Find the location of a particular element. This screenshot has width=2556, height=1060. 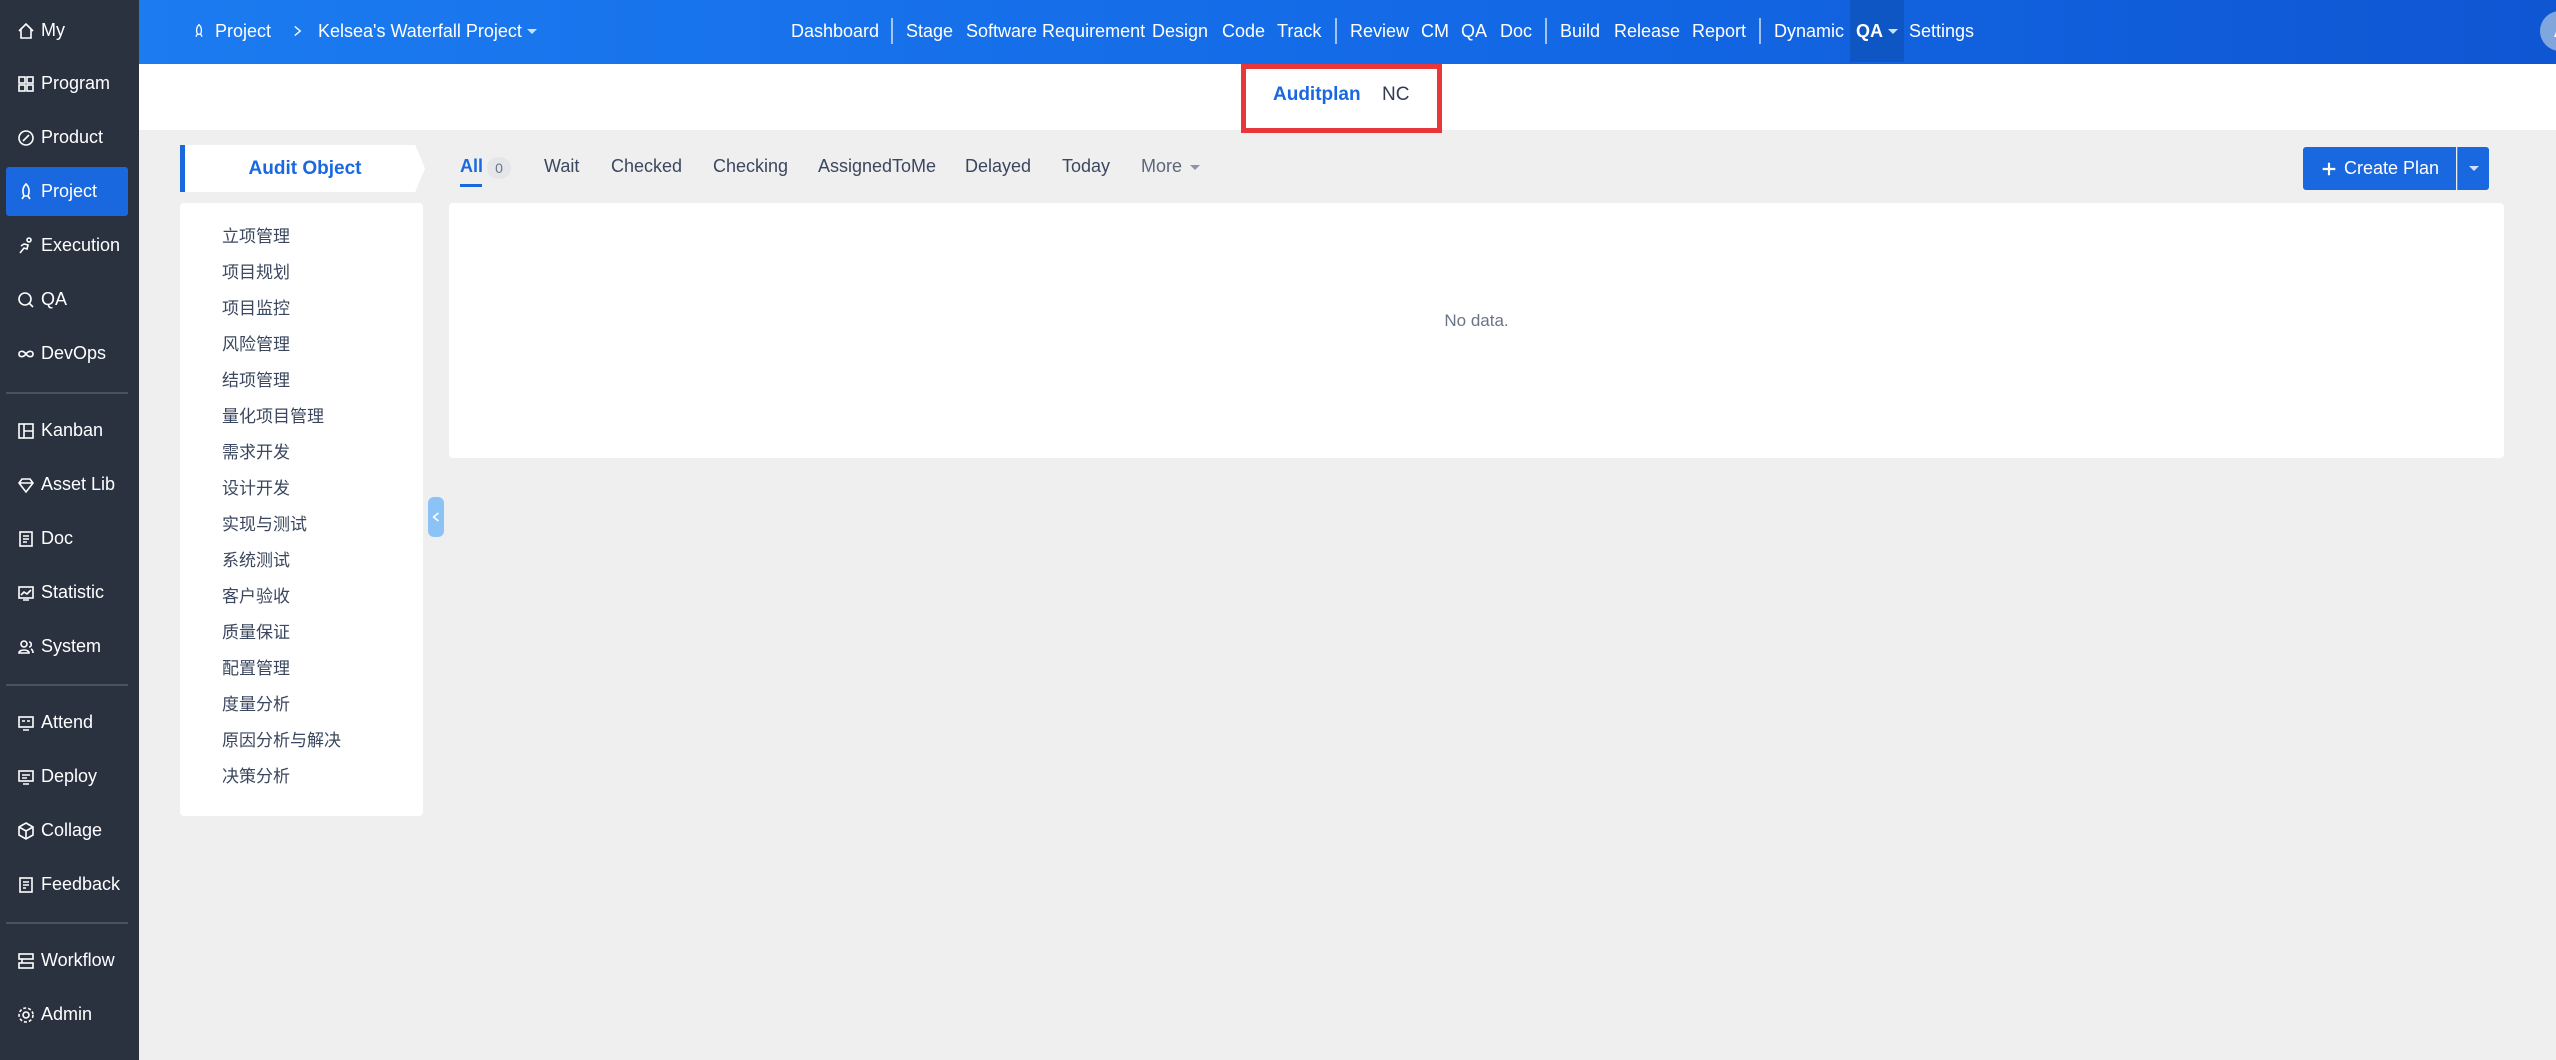

sidebar-item-qa: QA is located at coordinates (67, 299).